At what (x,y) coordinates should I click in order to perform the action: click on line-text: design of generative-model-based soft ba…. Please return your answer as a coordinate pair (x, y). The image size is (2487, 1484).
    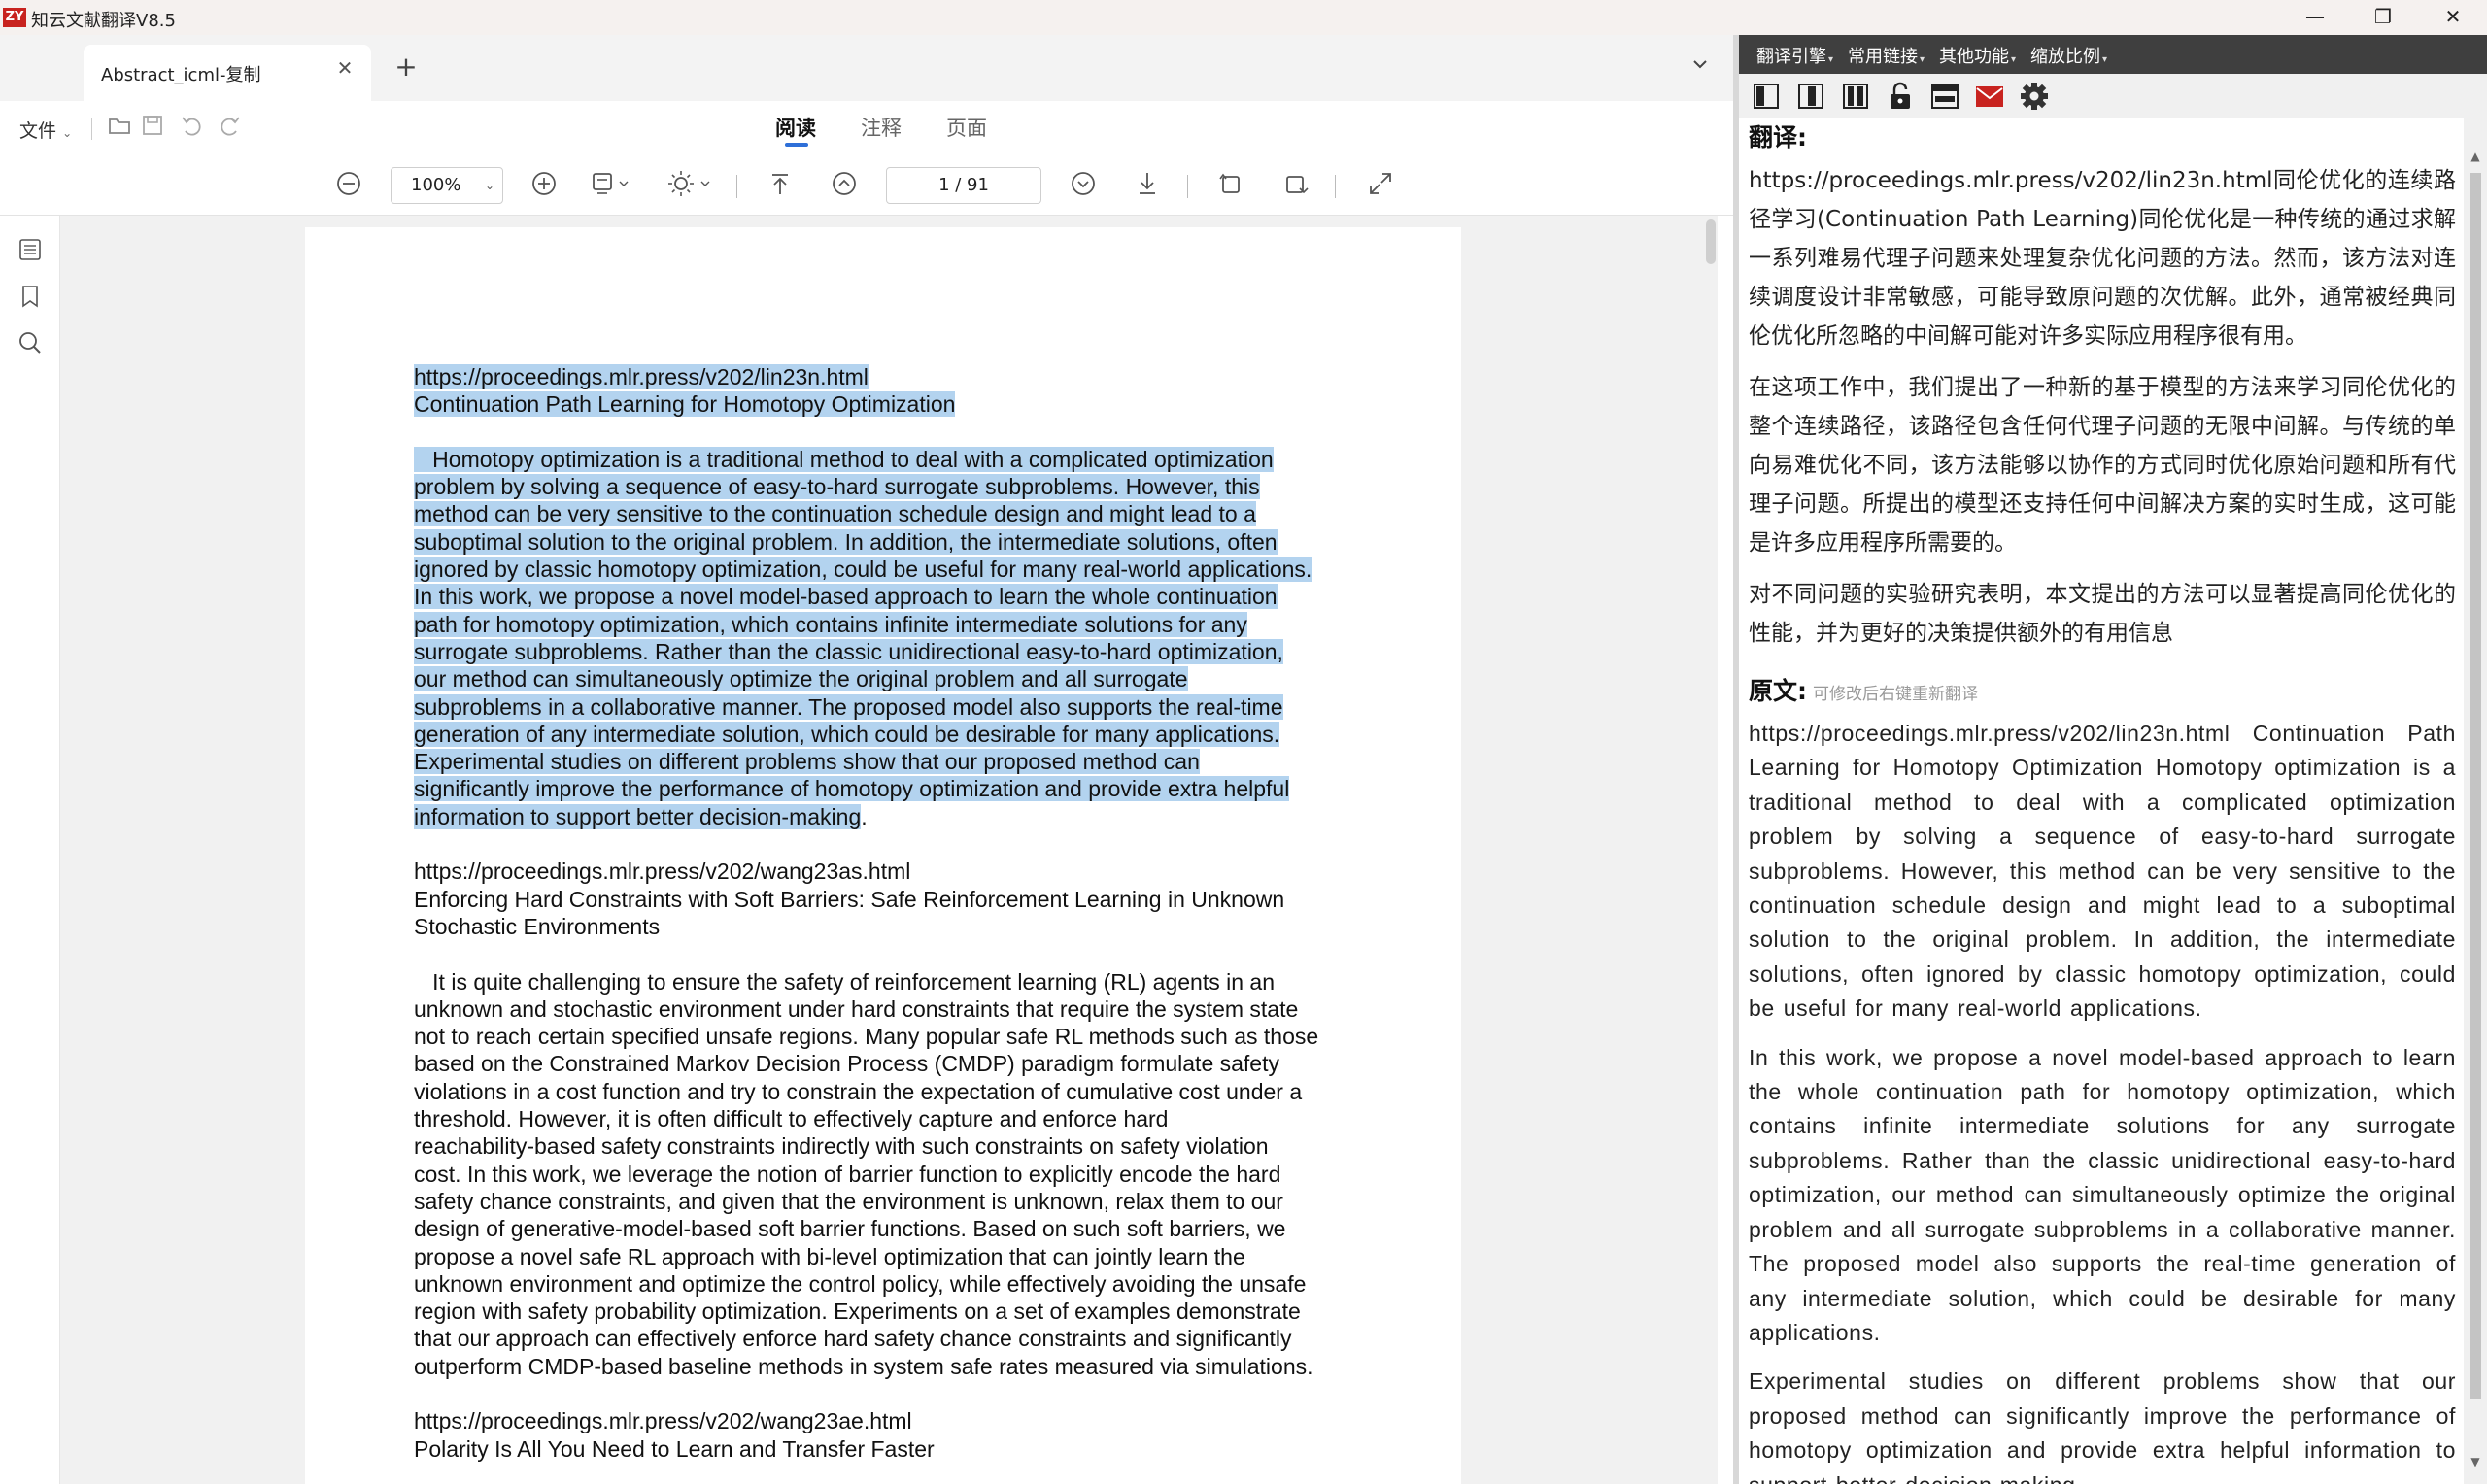
    Looking at the image, I should click on (850, 1229).